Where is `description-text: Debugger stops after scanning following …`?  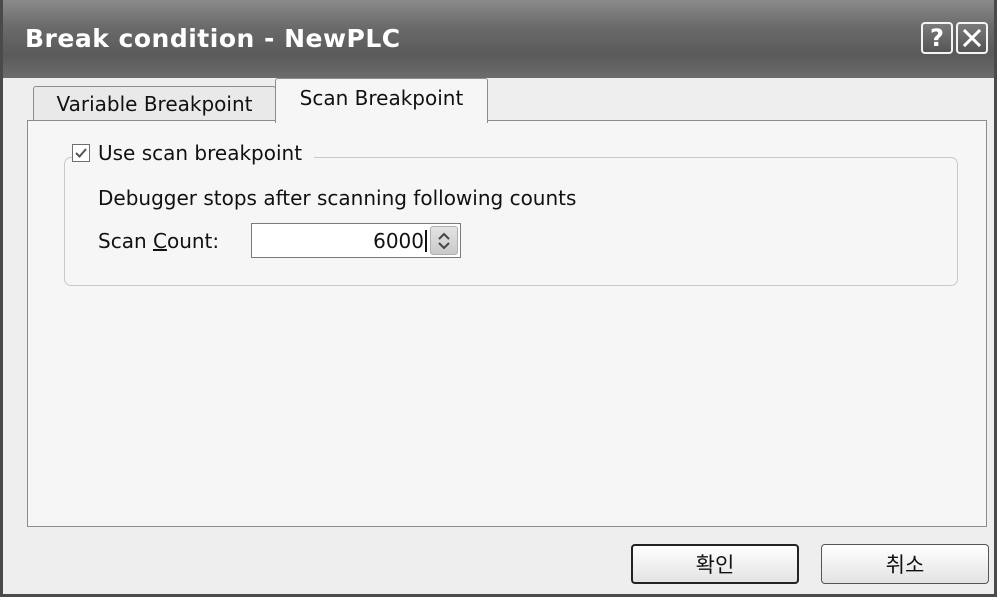 description-text: Debugger stops after scanning following … is located at coordinates (337, 198).